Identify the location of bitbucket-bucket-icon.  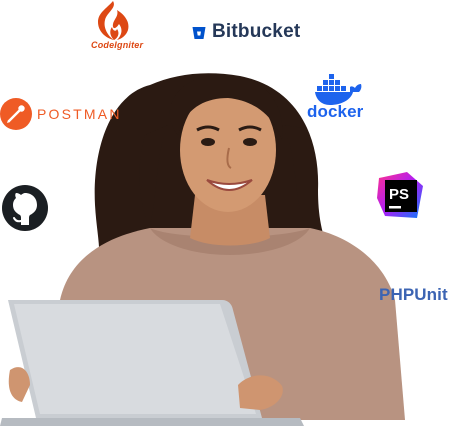
(199, 33).